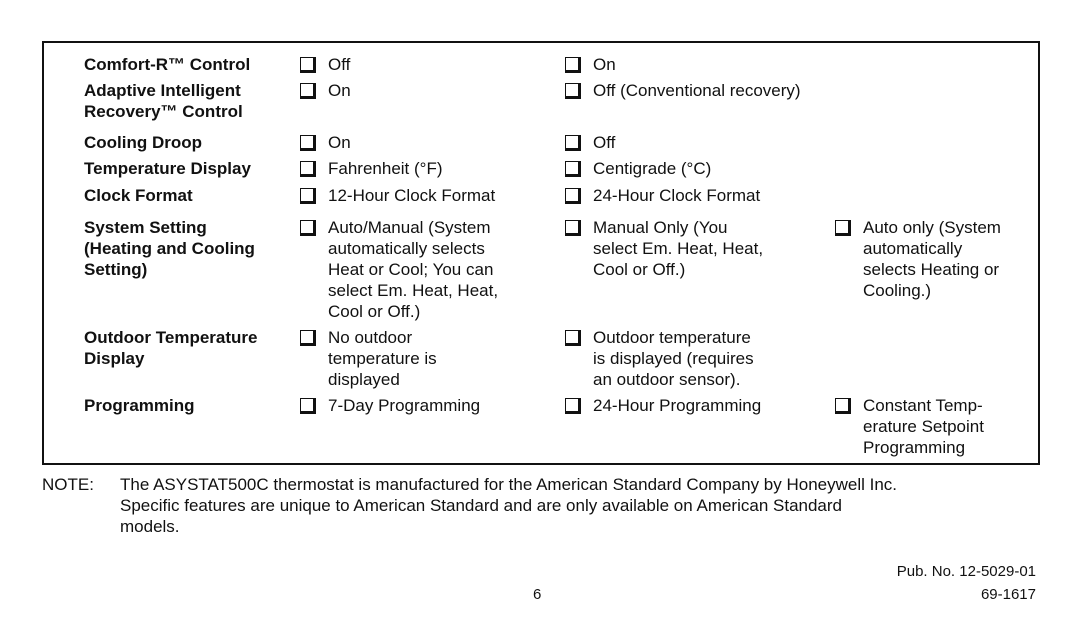 The height and width of the screenshot is (640, 1080). What do you see at coordinates (139, 405) in the screenshot?
I see `setting-label: Programming` at bounding box center [139, 405].